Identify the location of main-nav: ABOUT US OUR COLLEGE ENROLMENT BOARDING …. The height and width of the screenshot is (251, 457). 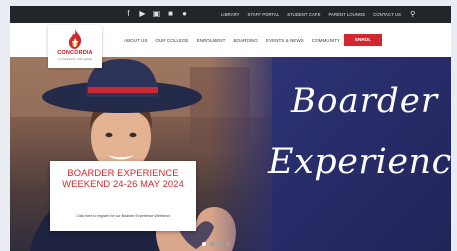
(232, 40).